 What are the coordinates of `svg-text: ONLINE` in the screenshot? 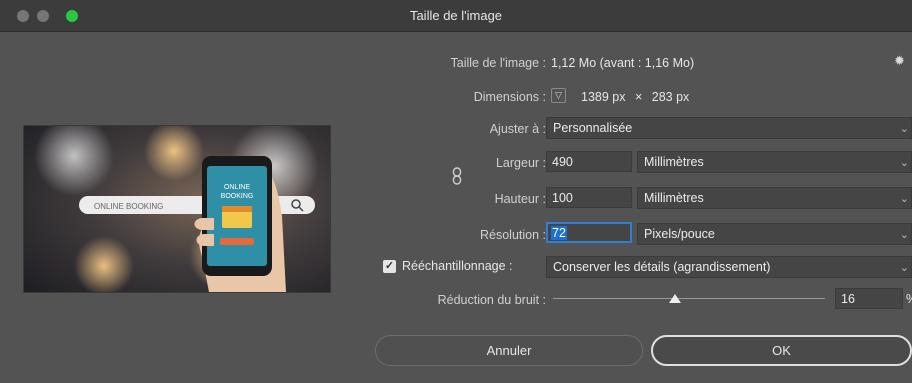 It's located at (237, 187).